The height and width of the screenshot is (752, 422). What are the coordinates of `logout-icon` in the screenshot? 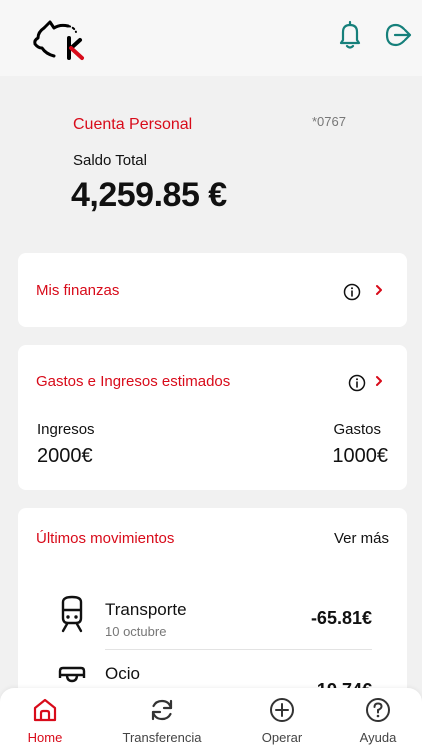 It's located at (398, 35).